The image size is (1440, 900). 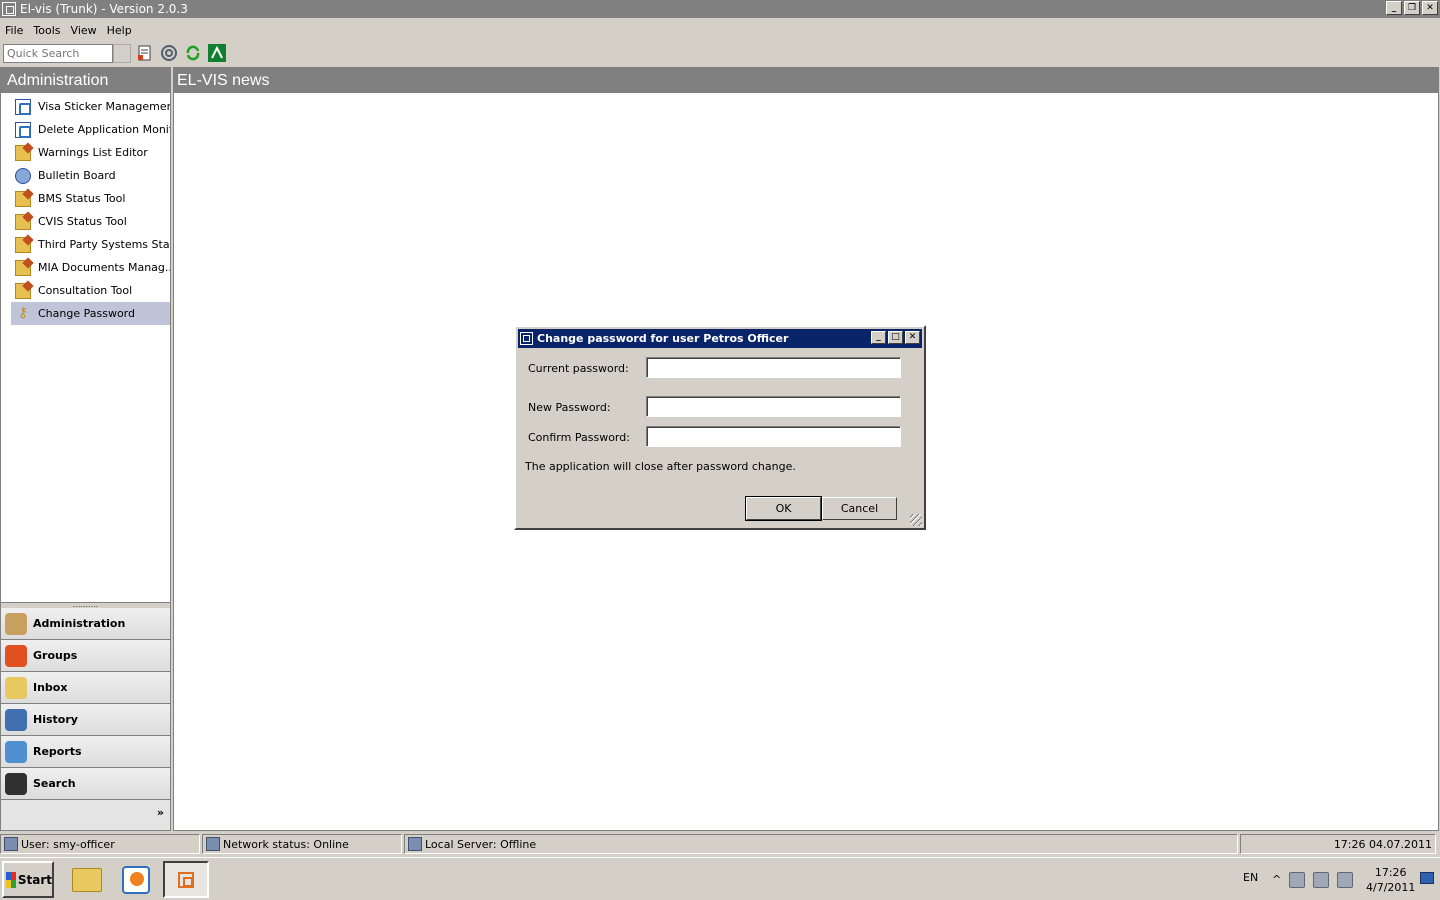 I want to click on menu-view: View, so click(x=84, y=30).